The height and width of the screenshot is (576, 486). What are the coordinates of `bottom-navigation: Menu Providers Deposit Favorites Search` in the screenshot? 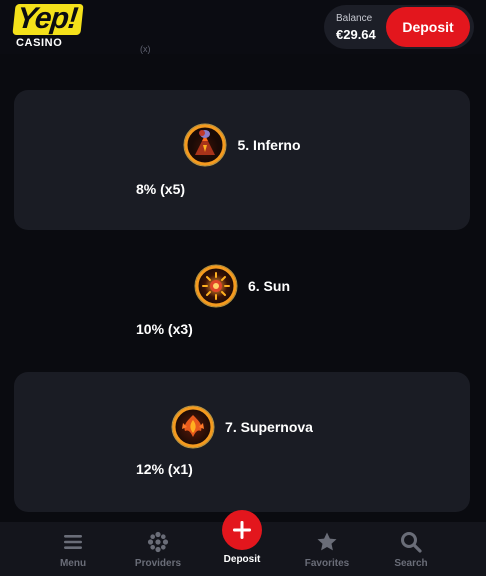 It's located at (243, 543).